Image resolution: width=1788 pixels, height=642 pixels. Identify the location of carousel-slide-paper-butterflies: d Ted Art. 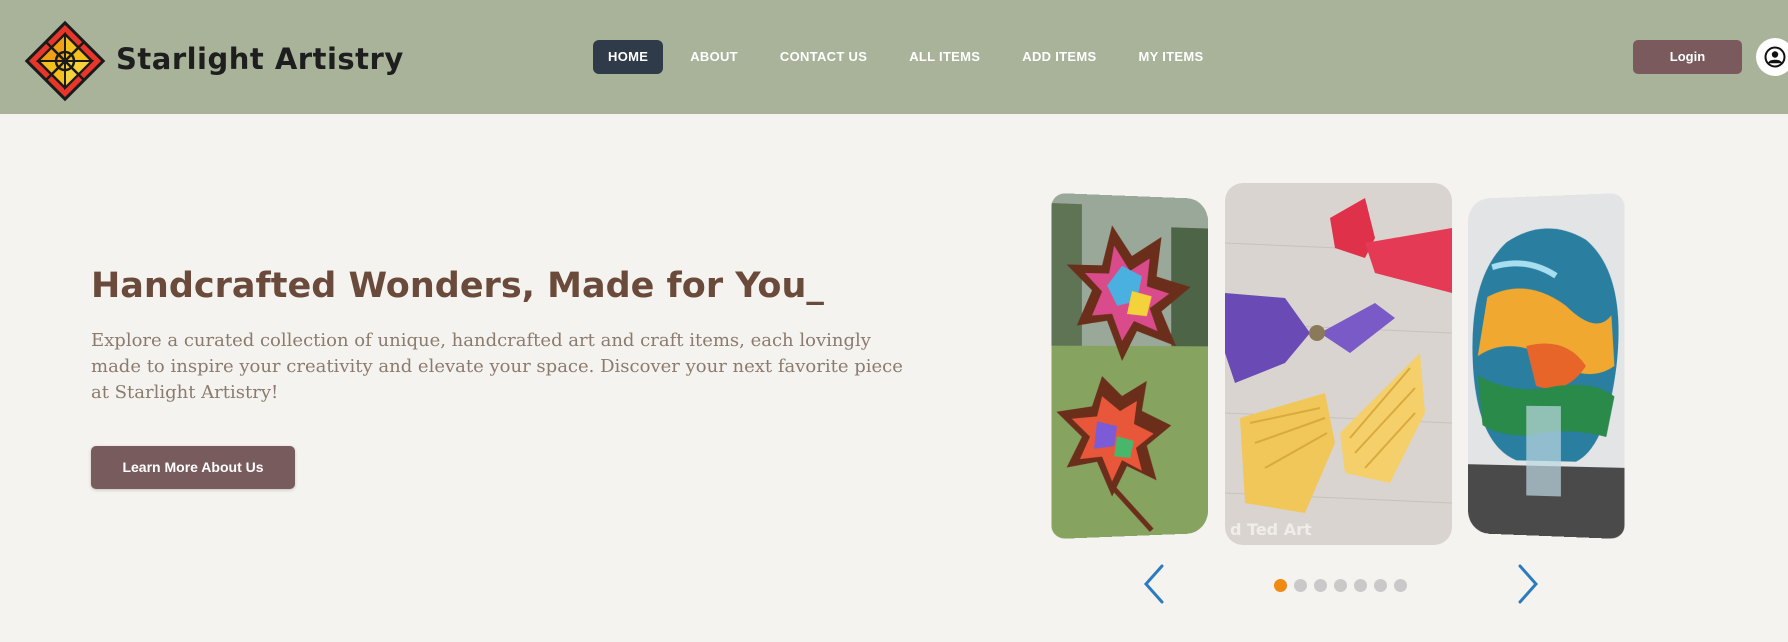
(1338, 364).